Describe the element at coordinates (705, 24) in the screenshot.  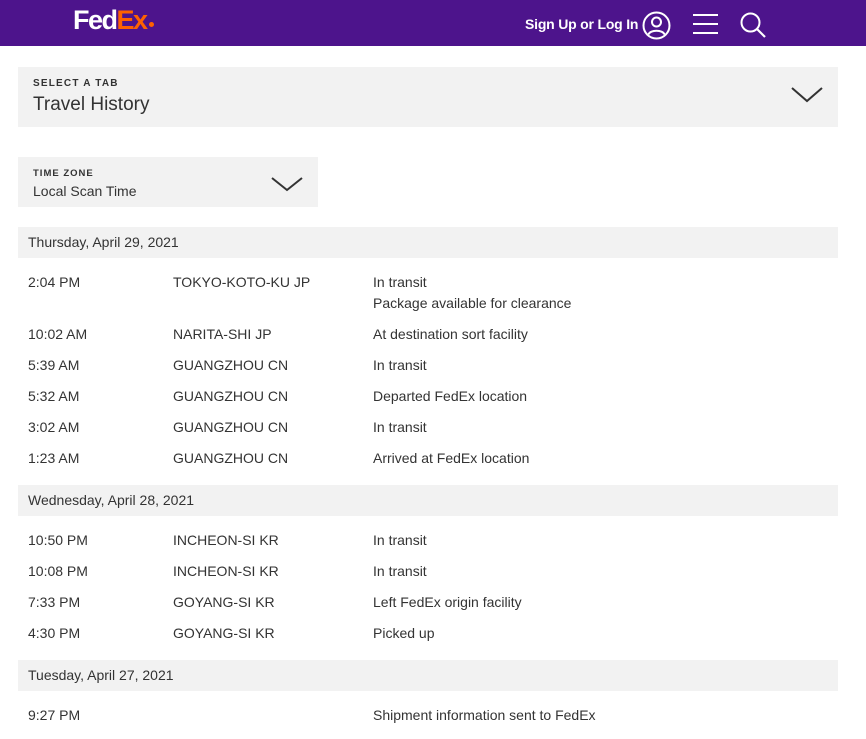
I see `menu-icon` at that location.